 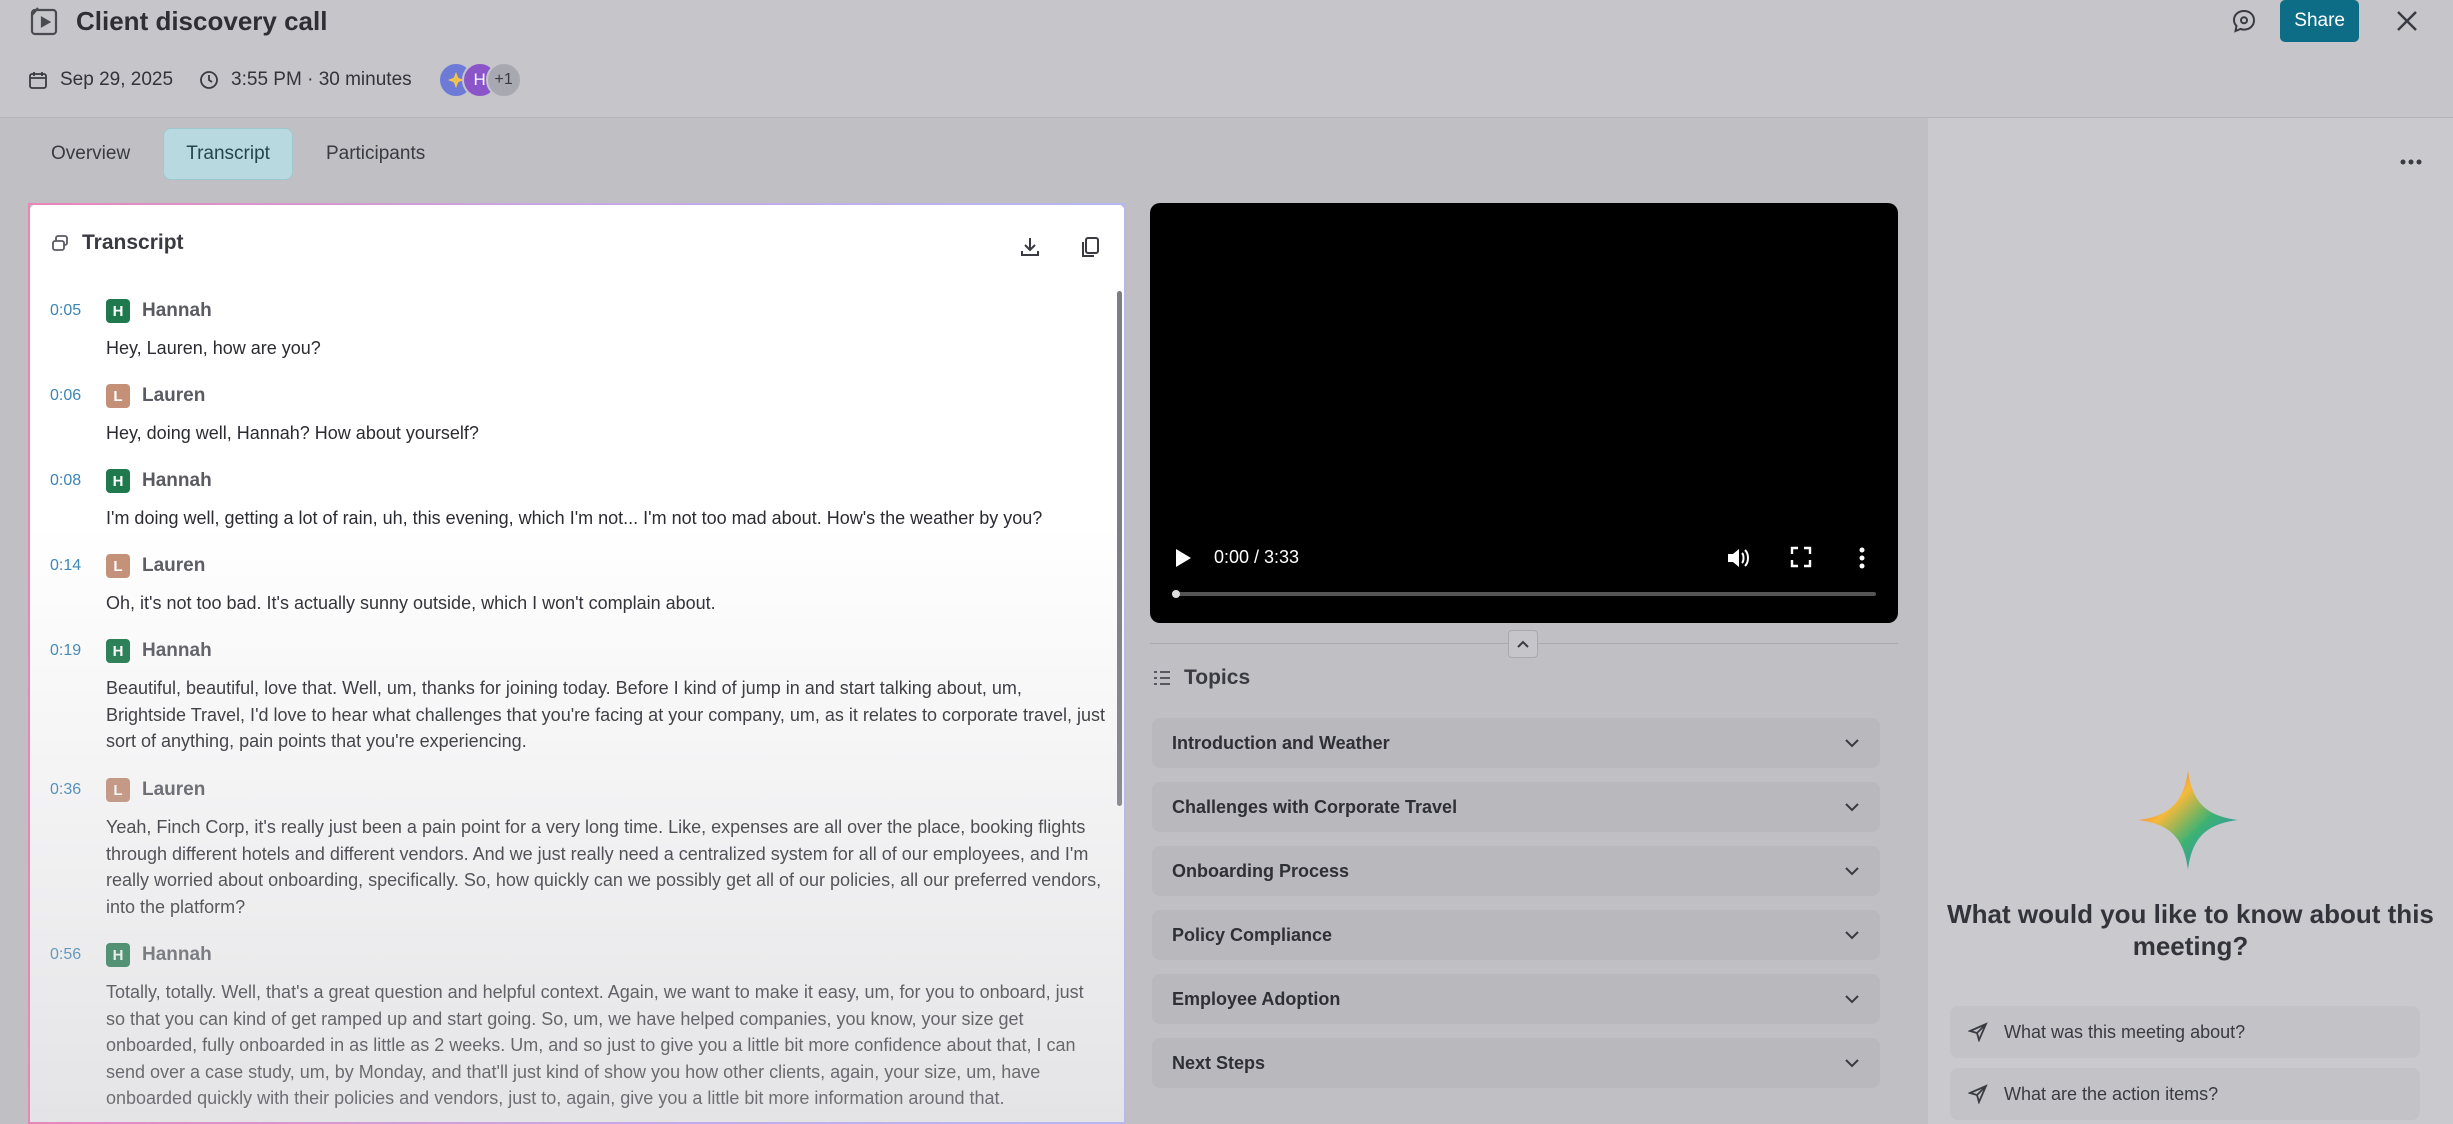 What do you see at coordinates (479, 80) in the screenshot?
I see `participant-avatars: H +1` at bounding box center [479, 80].